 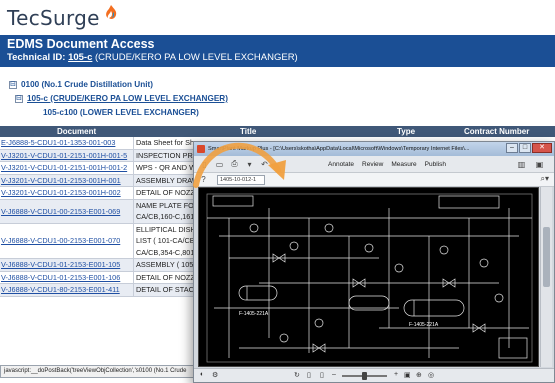 What do you see at coordinates (419, 375) in the screenshot?
I see `zoom-area-icon: ⊕` at bounding box center [419, 375].